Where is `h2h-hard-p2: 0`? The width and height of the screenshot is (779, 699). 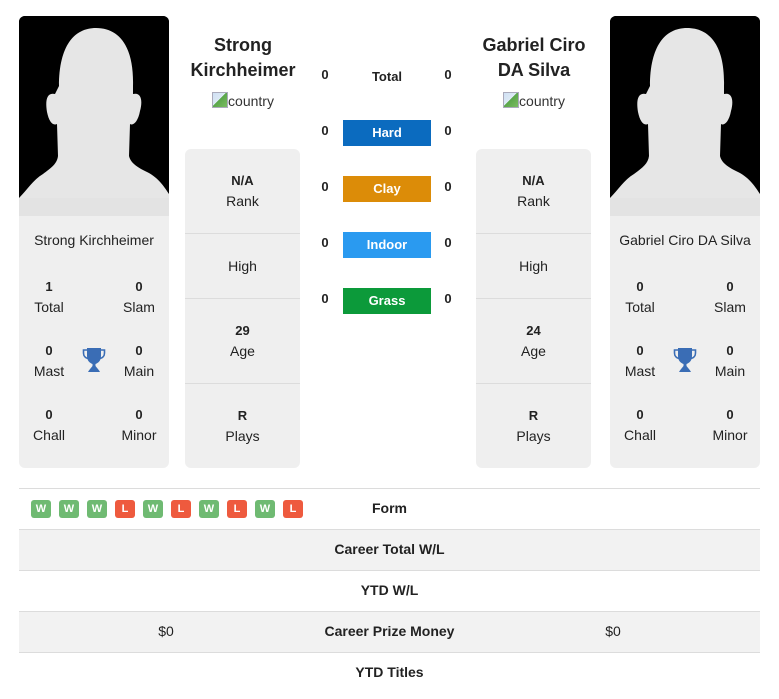
h2h-hard-p2: 0 is located at coordinates (448, 130).